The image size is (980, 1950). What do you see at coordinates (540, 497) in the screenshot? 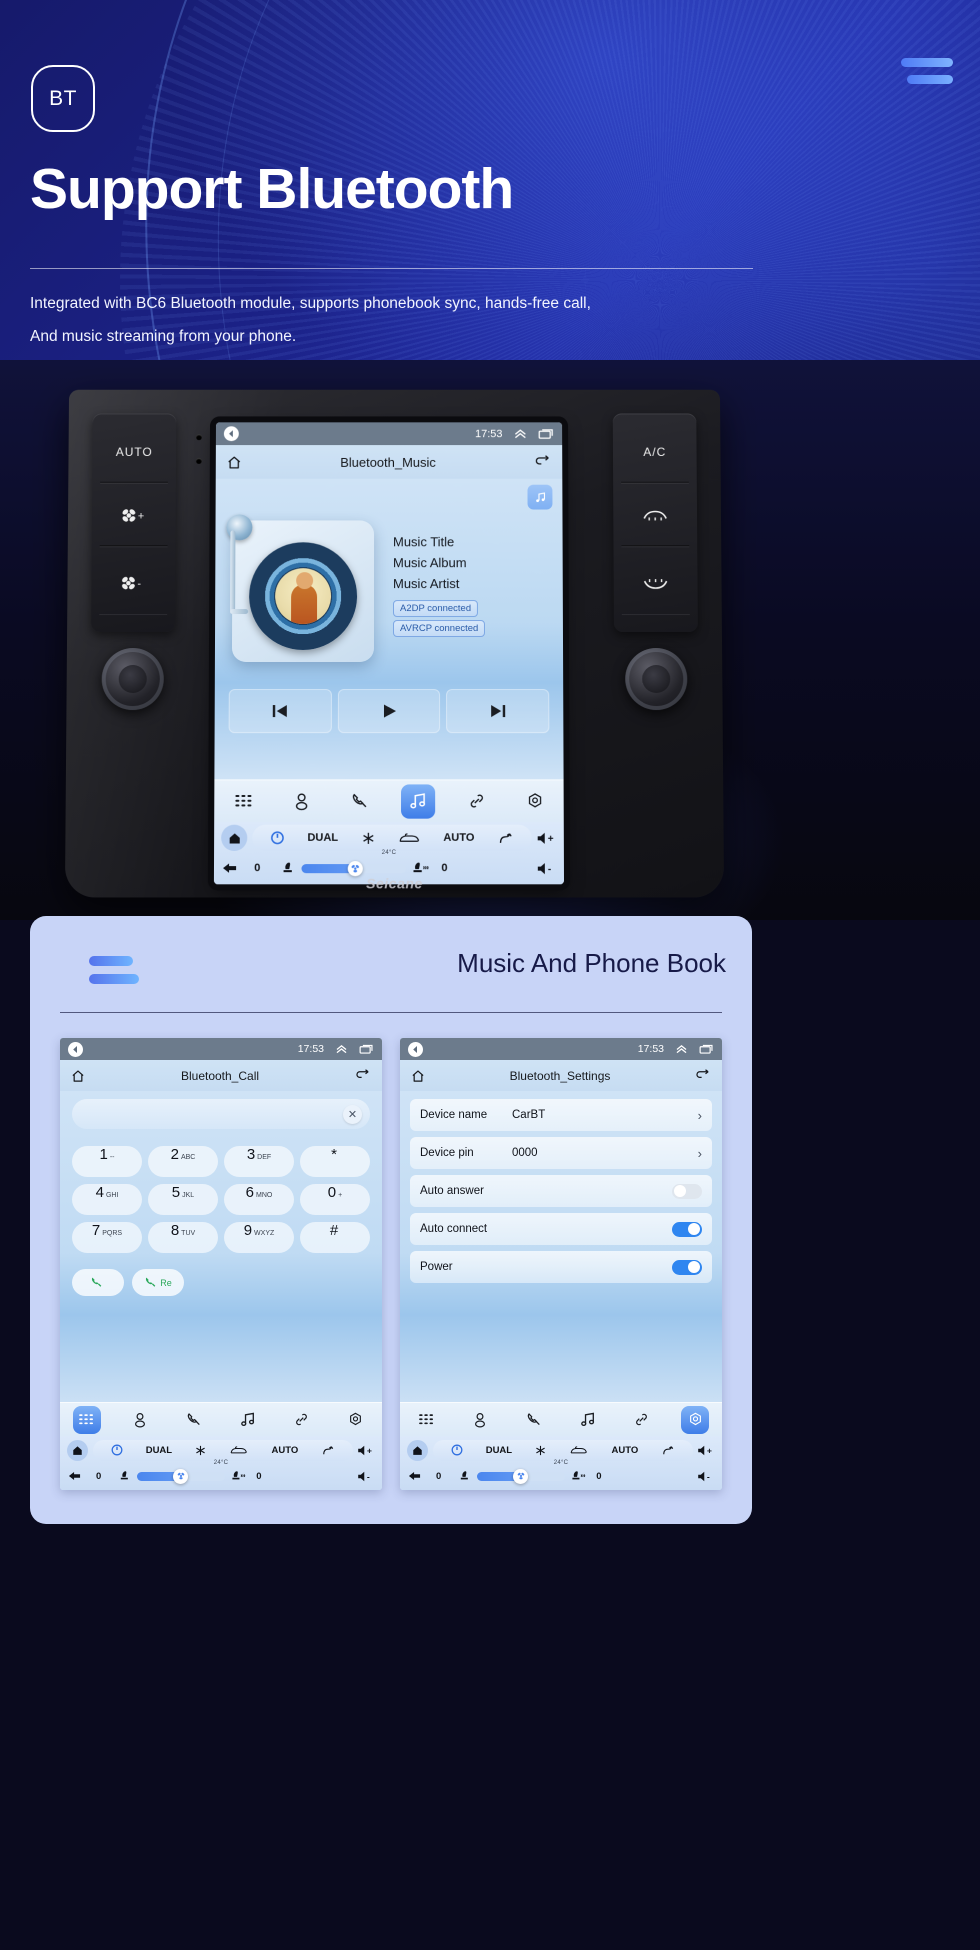
I see `music-note-icon` at bounding box center [540, 497].